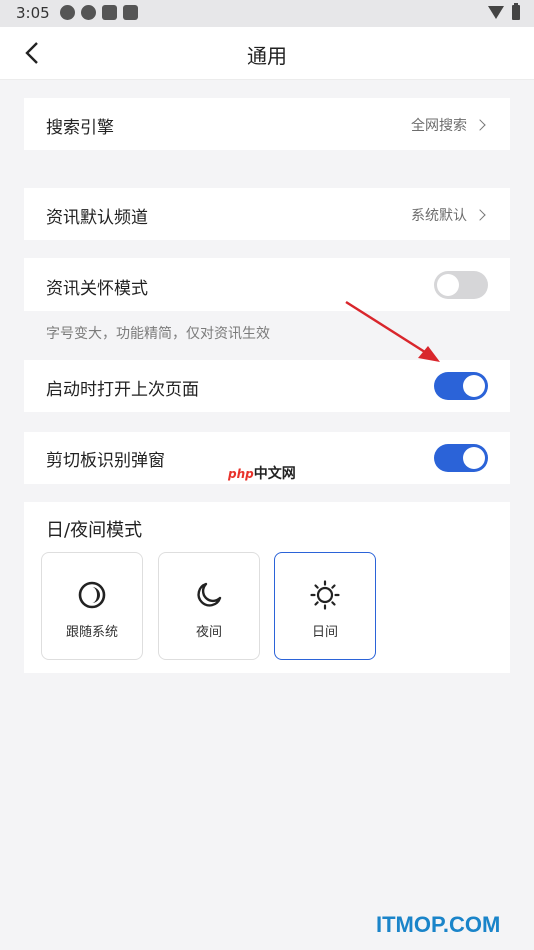 The height and width of the screenshot is (950, 534). What do you see at coordinates (274, 474) in the screenshot?
I see `watermark-text: 中文网` at bounding box center [274, 474].